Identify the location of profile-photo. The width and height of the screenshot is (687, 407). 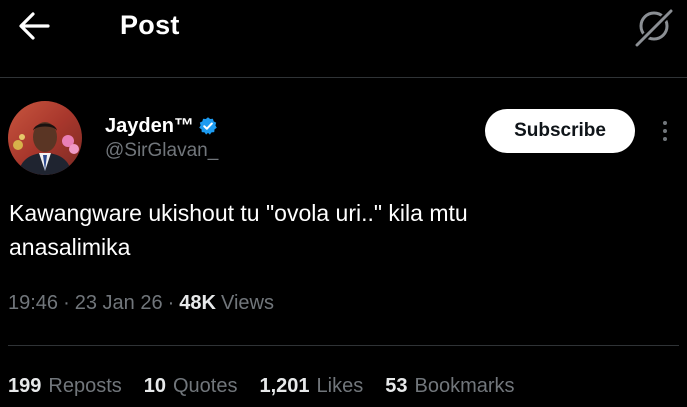
(45, 138).